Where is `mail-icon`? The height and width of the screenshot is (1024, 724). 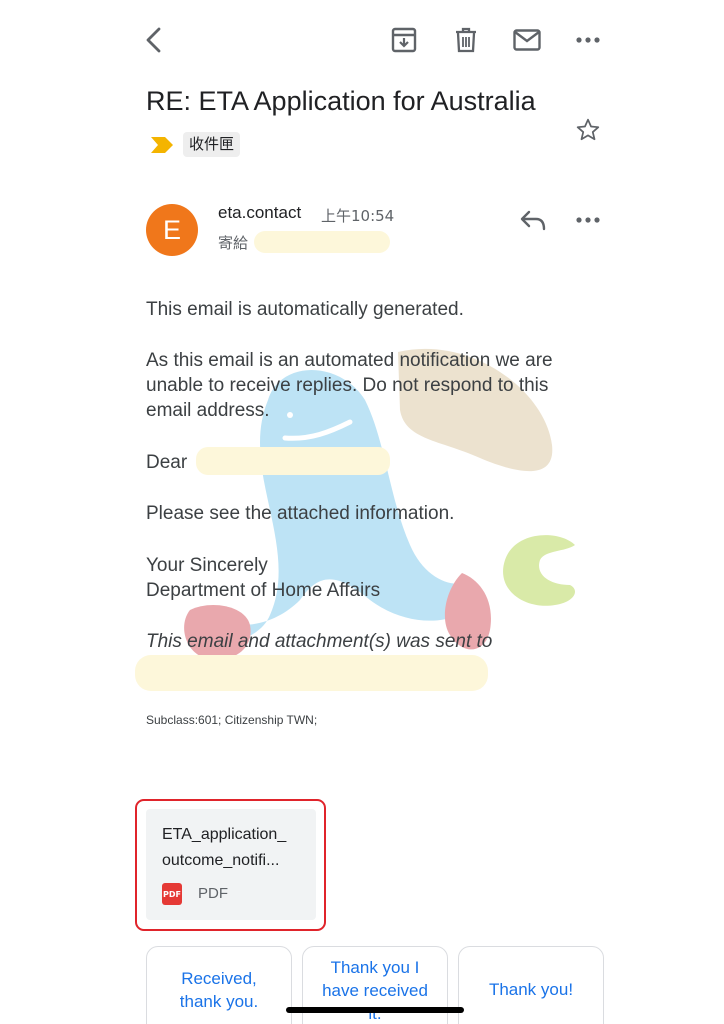 mail-icon is located at coordinates (527, 40).